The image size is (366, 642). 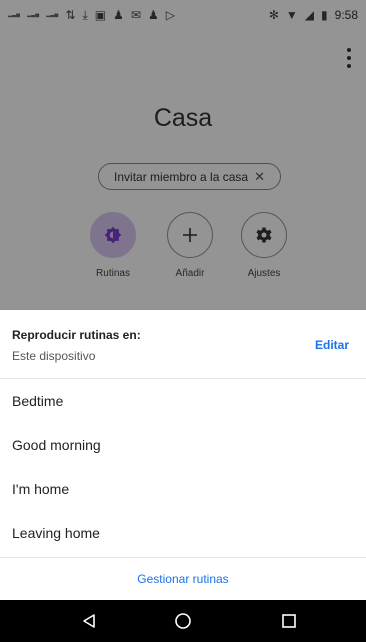 What do you see at coordinates (54, 356) in the screenshot?
I see `playback-device: Este dispositivo` at bounding box center [54, 356].